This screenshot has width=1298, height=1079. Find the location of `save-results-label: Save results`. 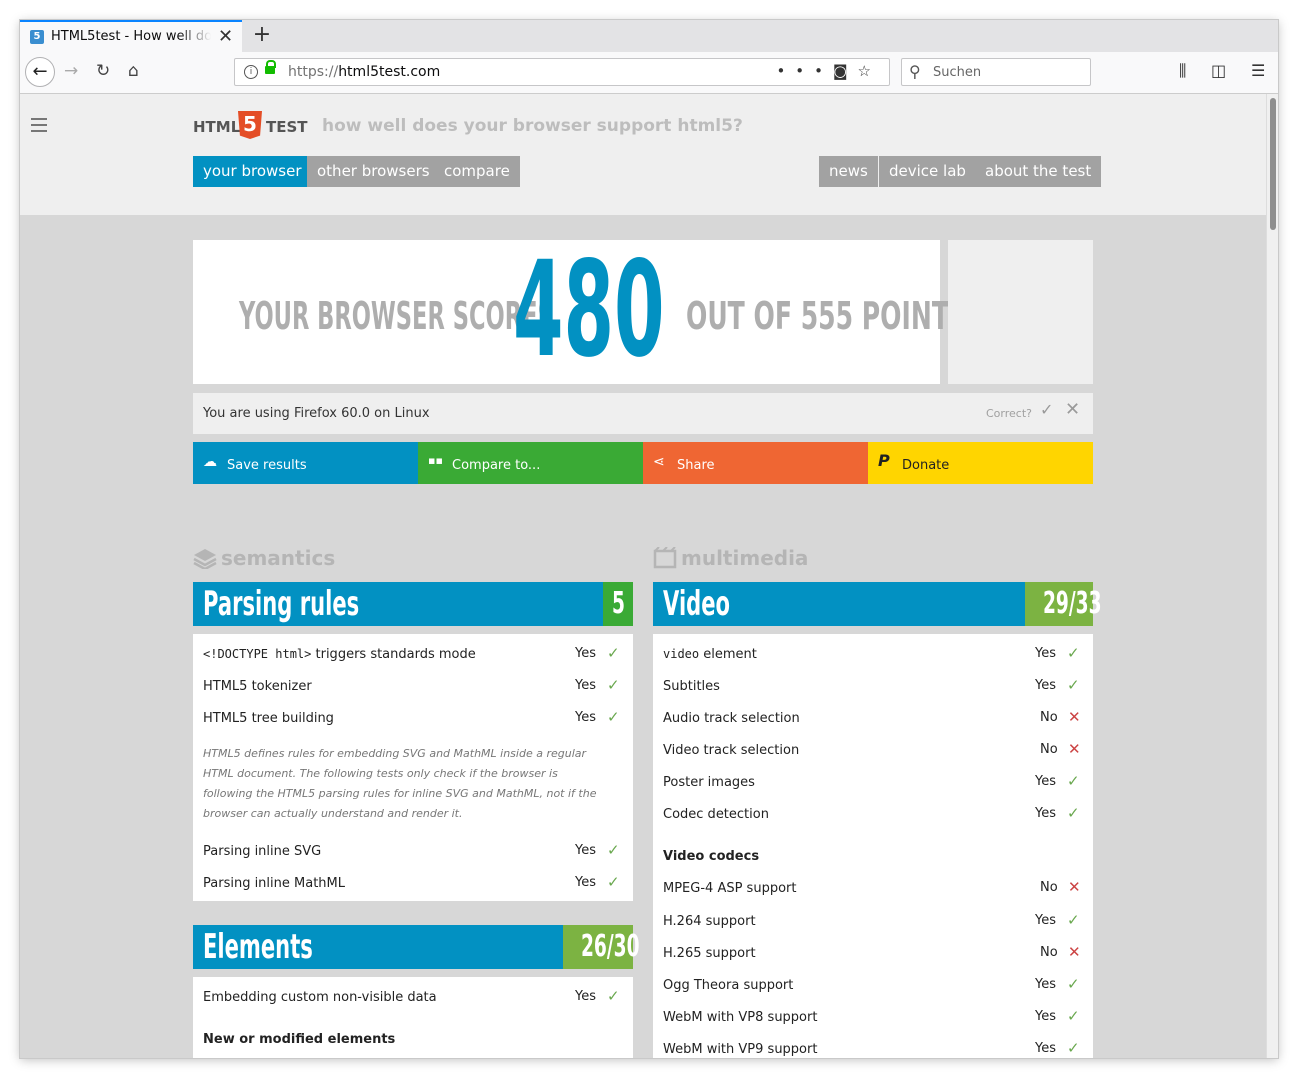

save-results-label: Save results is located at coordinates (267, 465).